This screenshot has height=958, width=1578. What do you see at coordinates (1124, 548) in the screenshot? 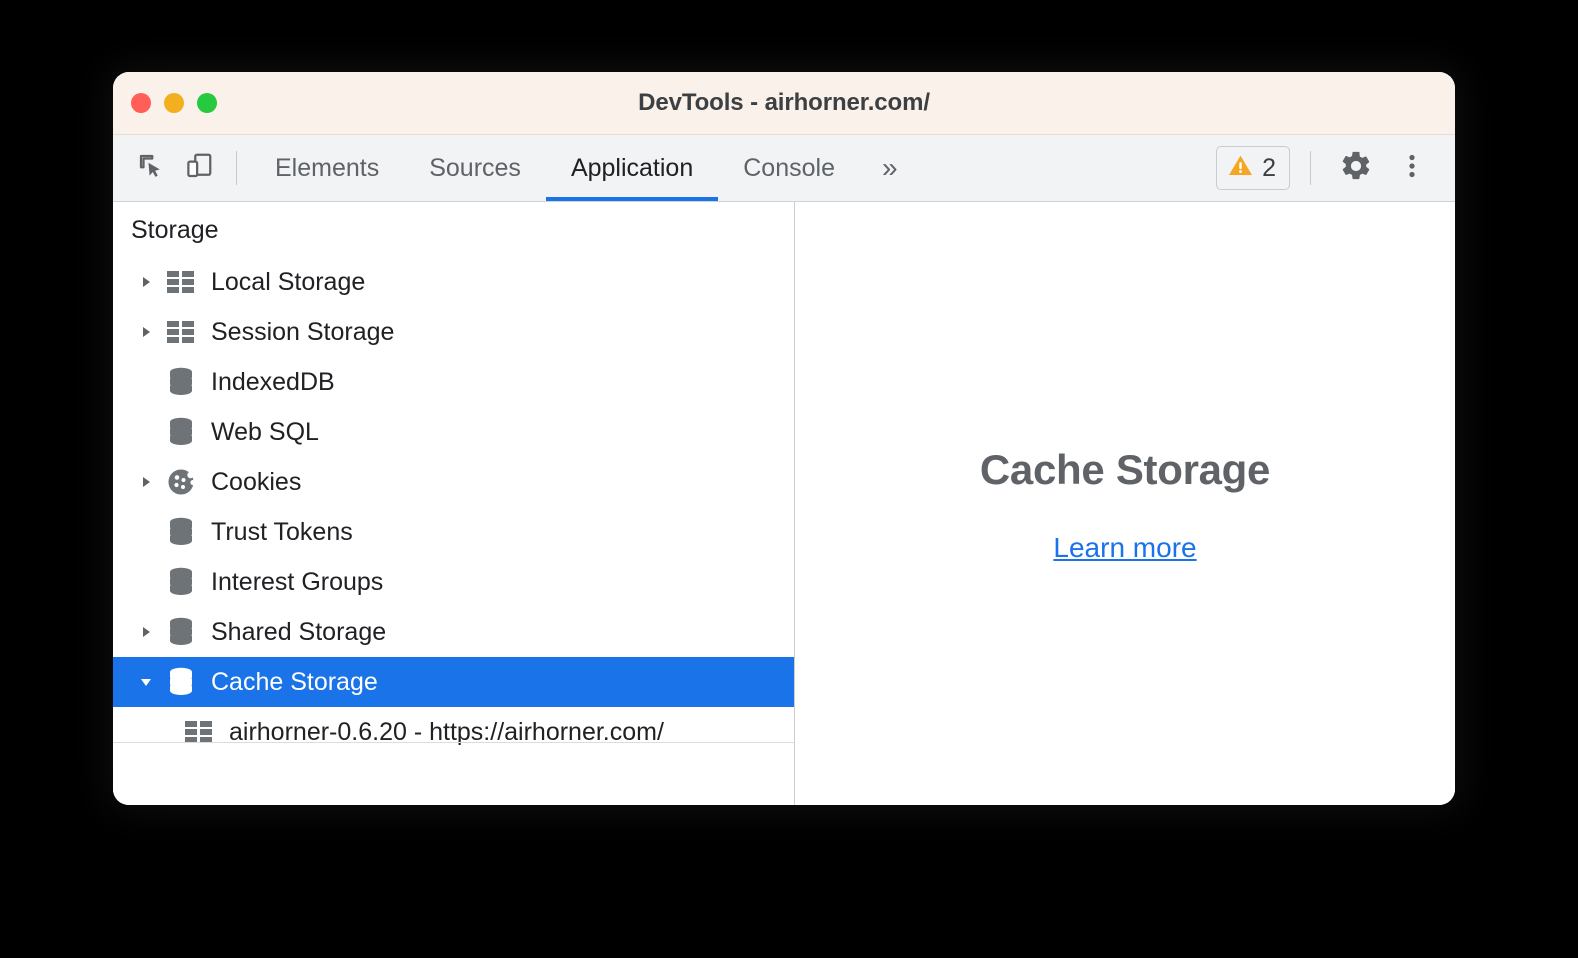
I see `learn-more-link: Learn more` at bounding box center [1124, 548].